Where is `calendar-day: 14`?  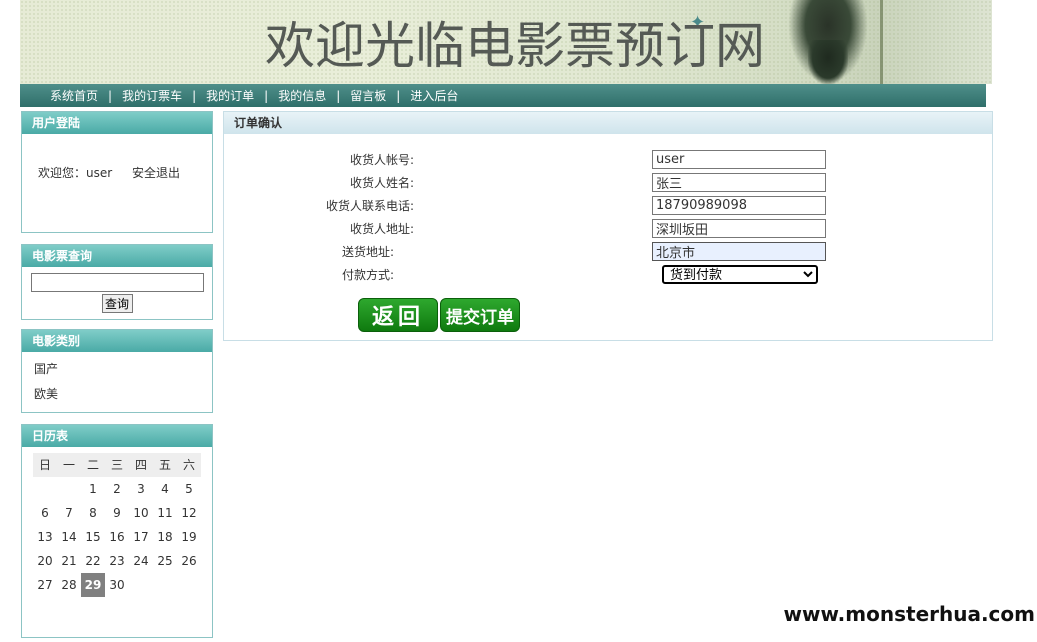
calendar-day: 14 is located at coordinates (69, 537).